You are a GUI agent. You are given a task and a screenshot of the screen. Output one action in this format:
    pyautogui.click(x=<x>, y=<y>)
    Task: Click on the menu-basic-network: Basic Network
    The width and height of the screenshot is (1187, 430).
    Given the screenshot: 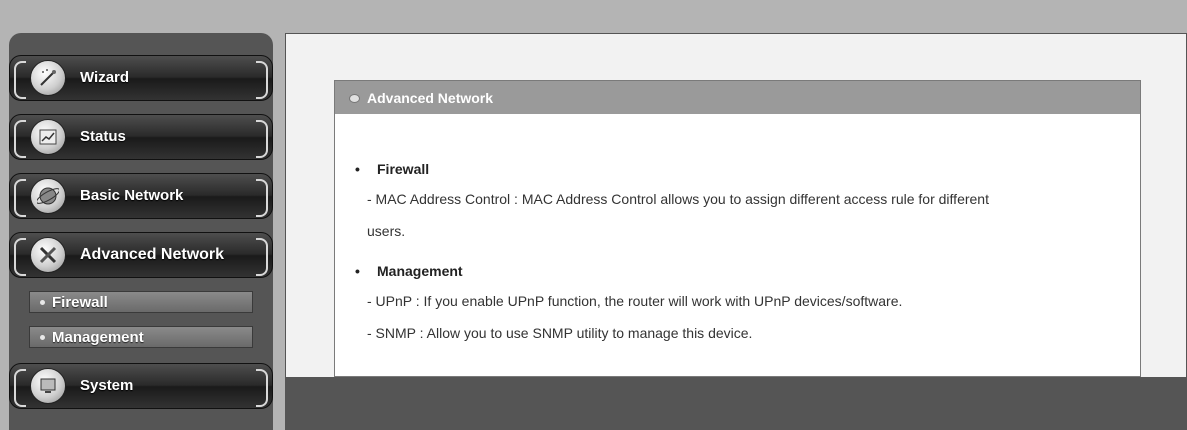 What is the action you would take?
    pyautogui.click(x=141, y=196)
    